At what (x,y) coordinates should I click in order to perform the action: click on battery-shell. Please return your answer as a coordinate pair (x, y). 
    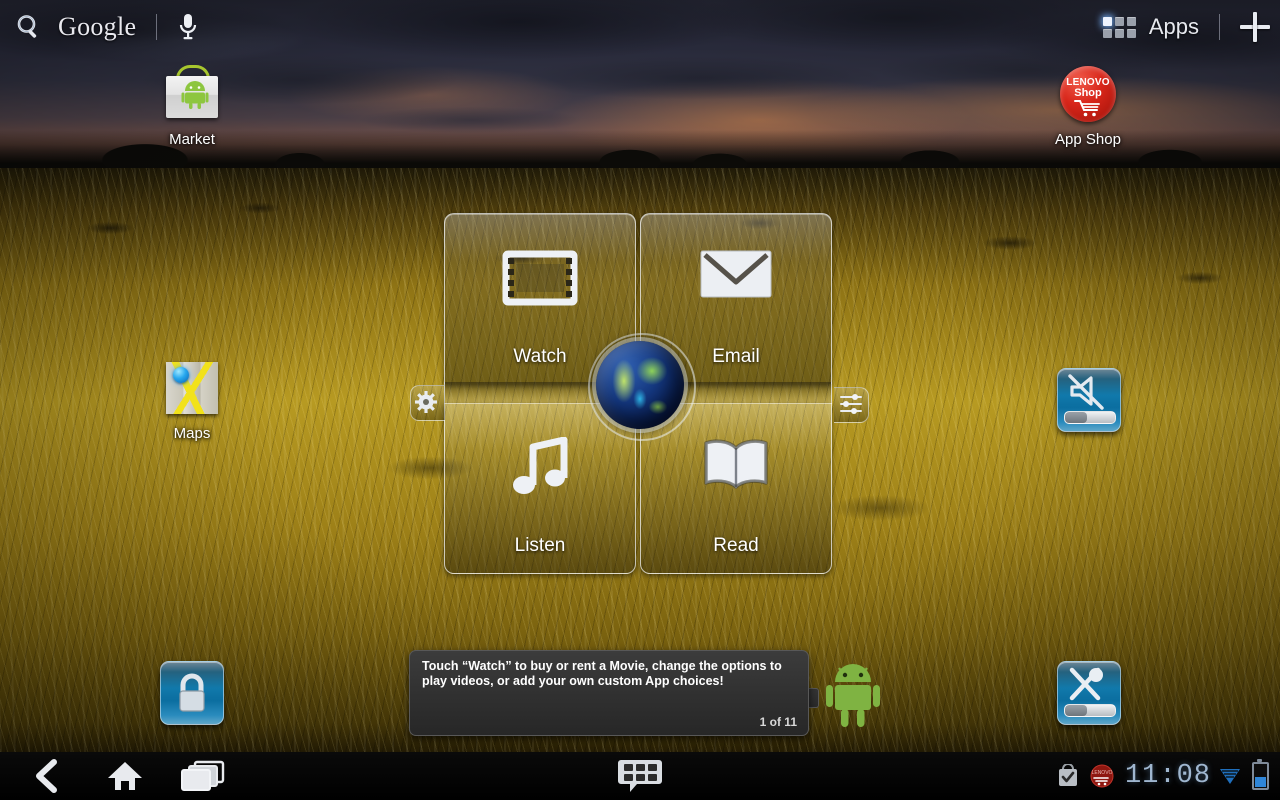
    Looking at the image, I should click on (1260, 774).